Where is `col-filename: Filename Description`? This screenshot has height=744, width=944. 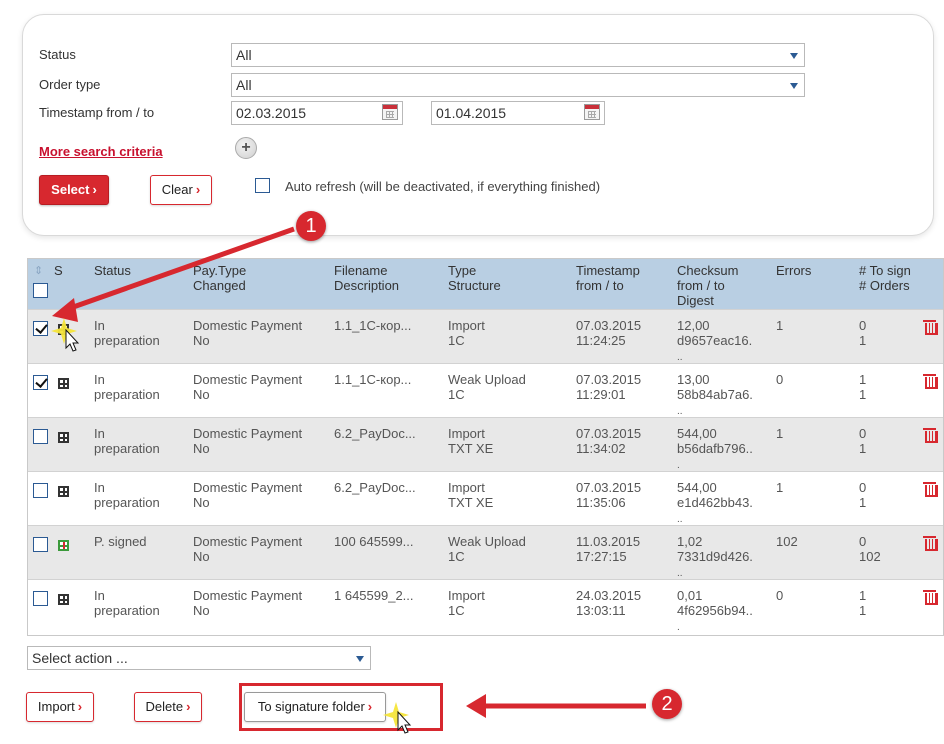
col-filename: Filename Description is located at coordinates (366, 278).